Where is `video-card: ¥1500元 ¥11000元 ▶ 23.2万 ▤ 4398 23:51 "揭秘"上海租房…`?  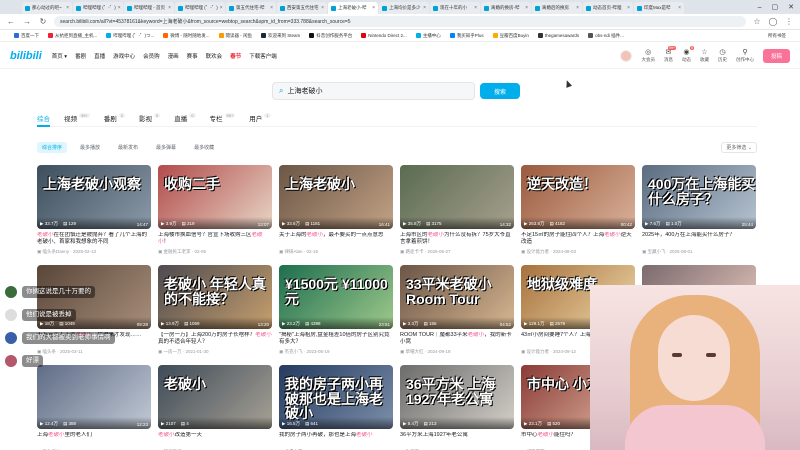 video-card: ¥1500元 ¥11000元 ▶ 23.2万 ▤ 4398 23:51 "揭秘"上海租房… is located at coordinates (336, 310).